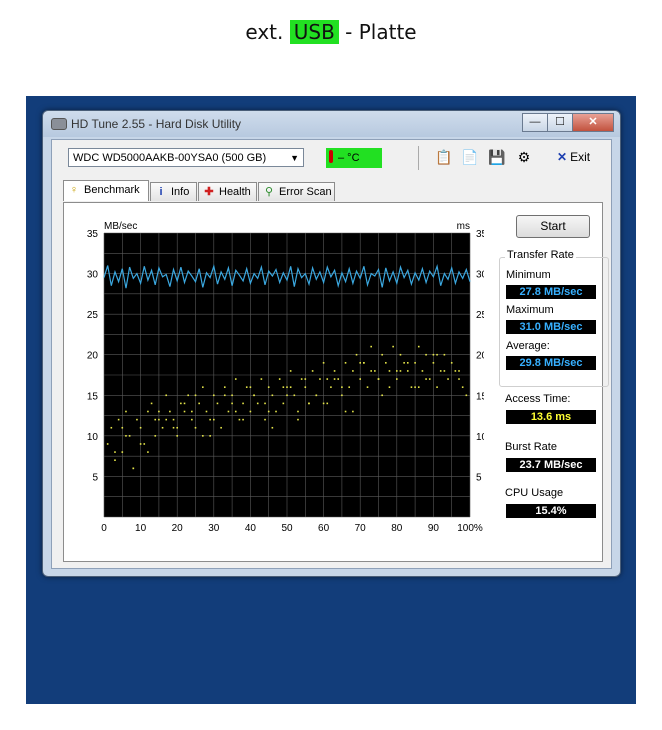 This screenshot has height=730, width=662. Describe the element at coordinates (104, 528) in the screenshot. I see `x-tick-label: 0` at that location.